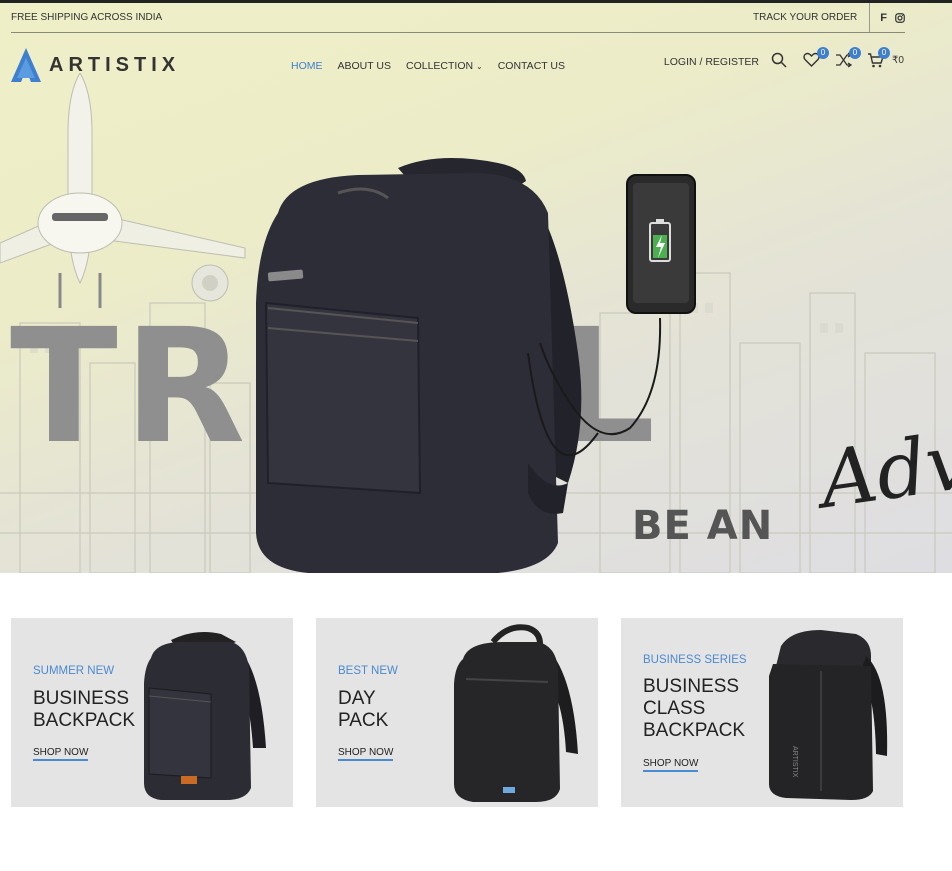 Image resolution: width=952 pixels, height=871 pixels. What do you see at coordinates (123, 190) in the screenshot?
I see `airplane-illustration` at bounding box center [123, 190].